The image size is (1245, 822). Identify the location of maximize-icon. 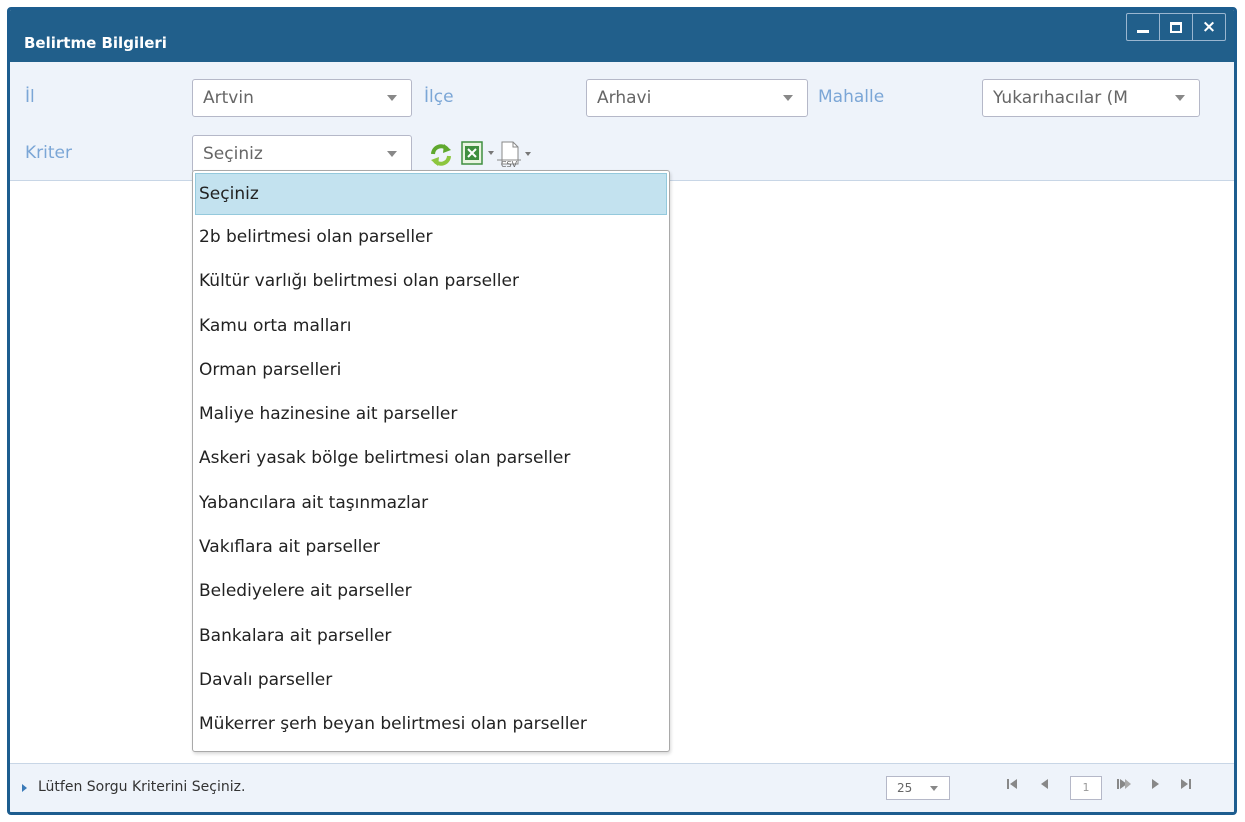
(1176, 27).